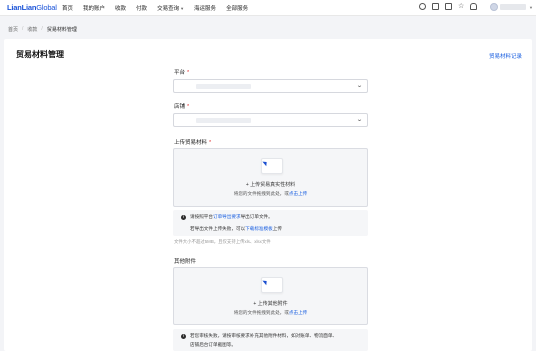 The image size is (536, 351). Describe the element at coordinates (182, 107) in the screenshot. I see `store-label: 店铺 *` at that location.